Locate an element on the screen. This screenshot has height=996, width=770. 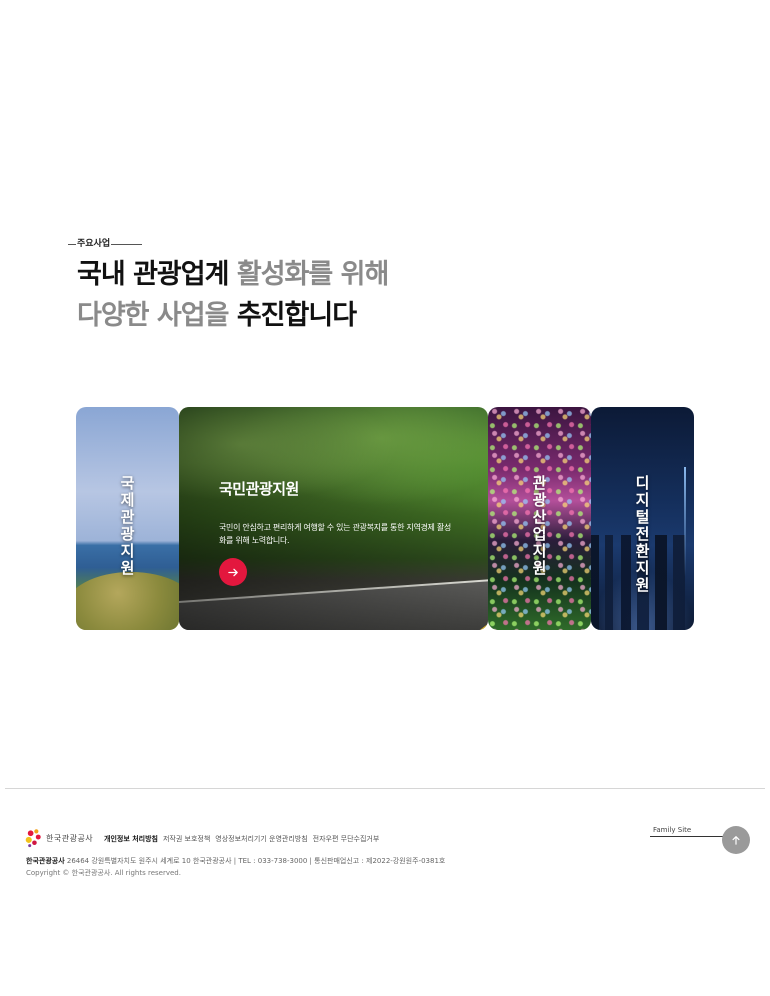
scroll-top-button is located at coordinates (736, 840).